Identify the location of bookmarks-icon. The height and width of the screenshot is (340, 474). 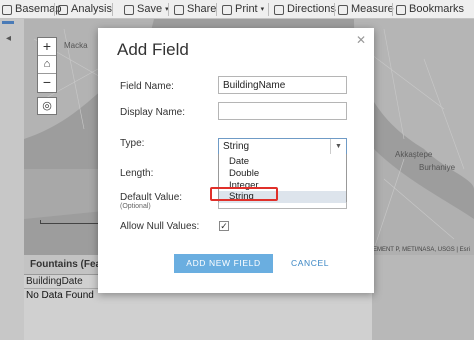
(401, 9).